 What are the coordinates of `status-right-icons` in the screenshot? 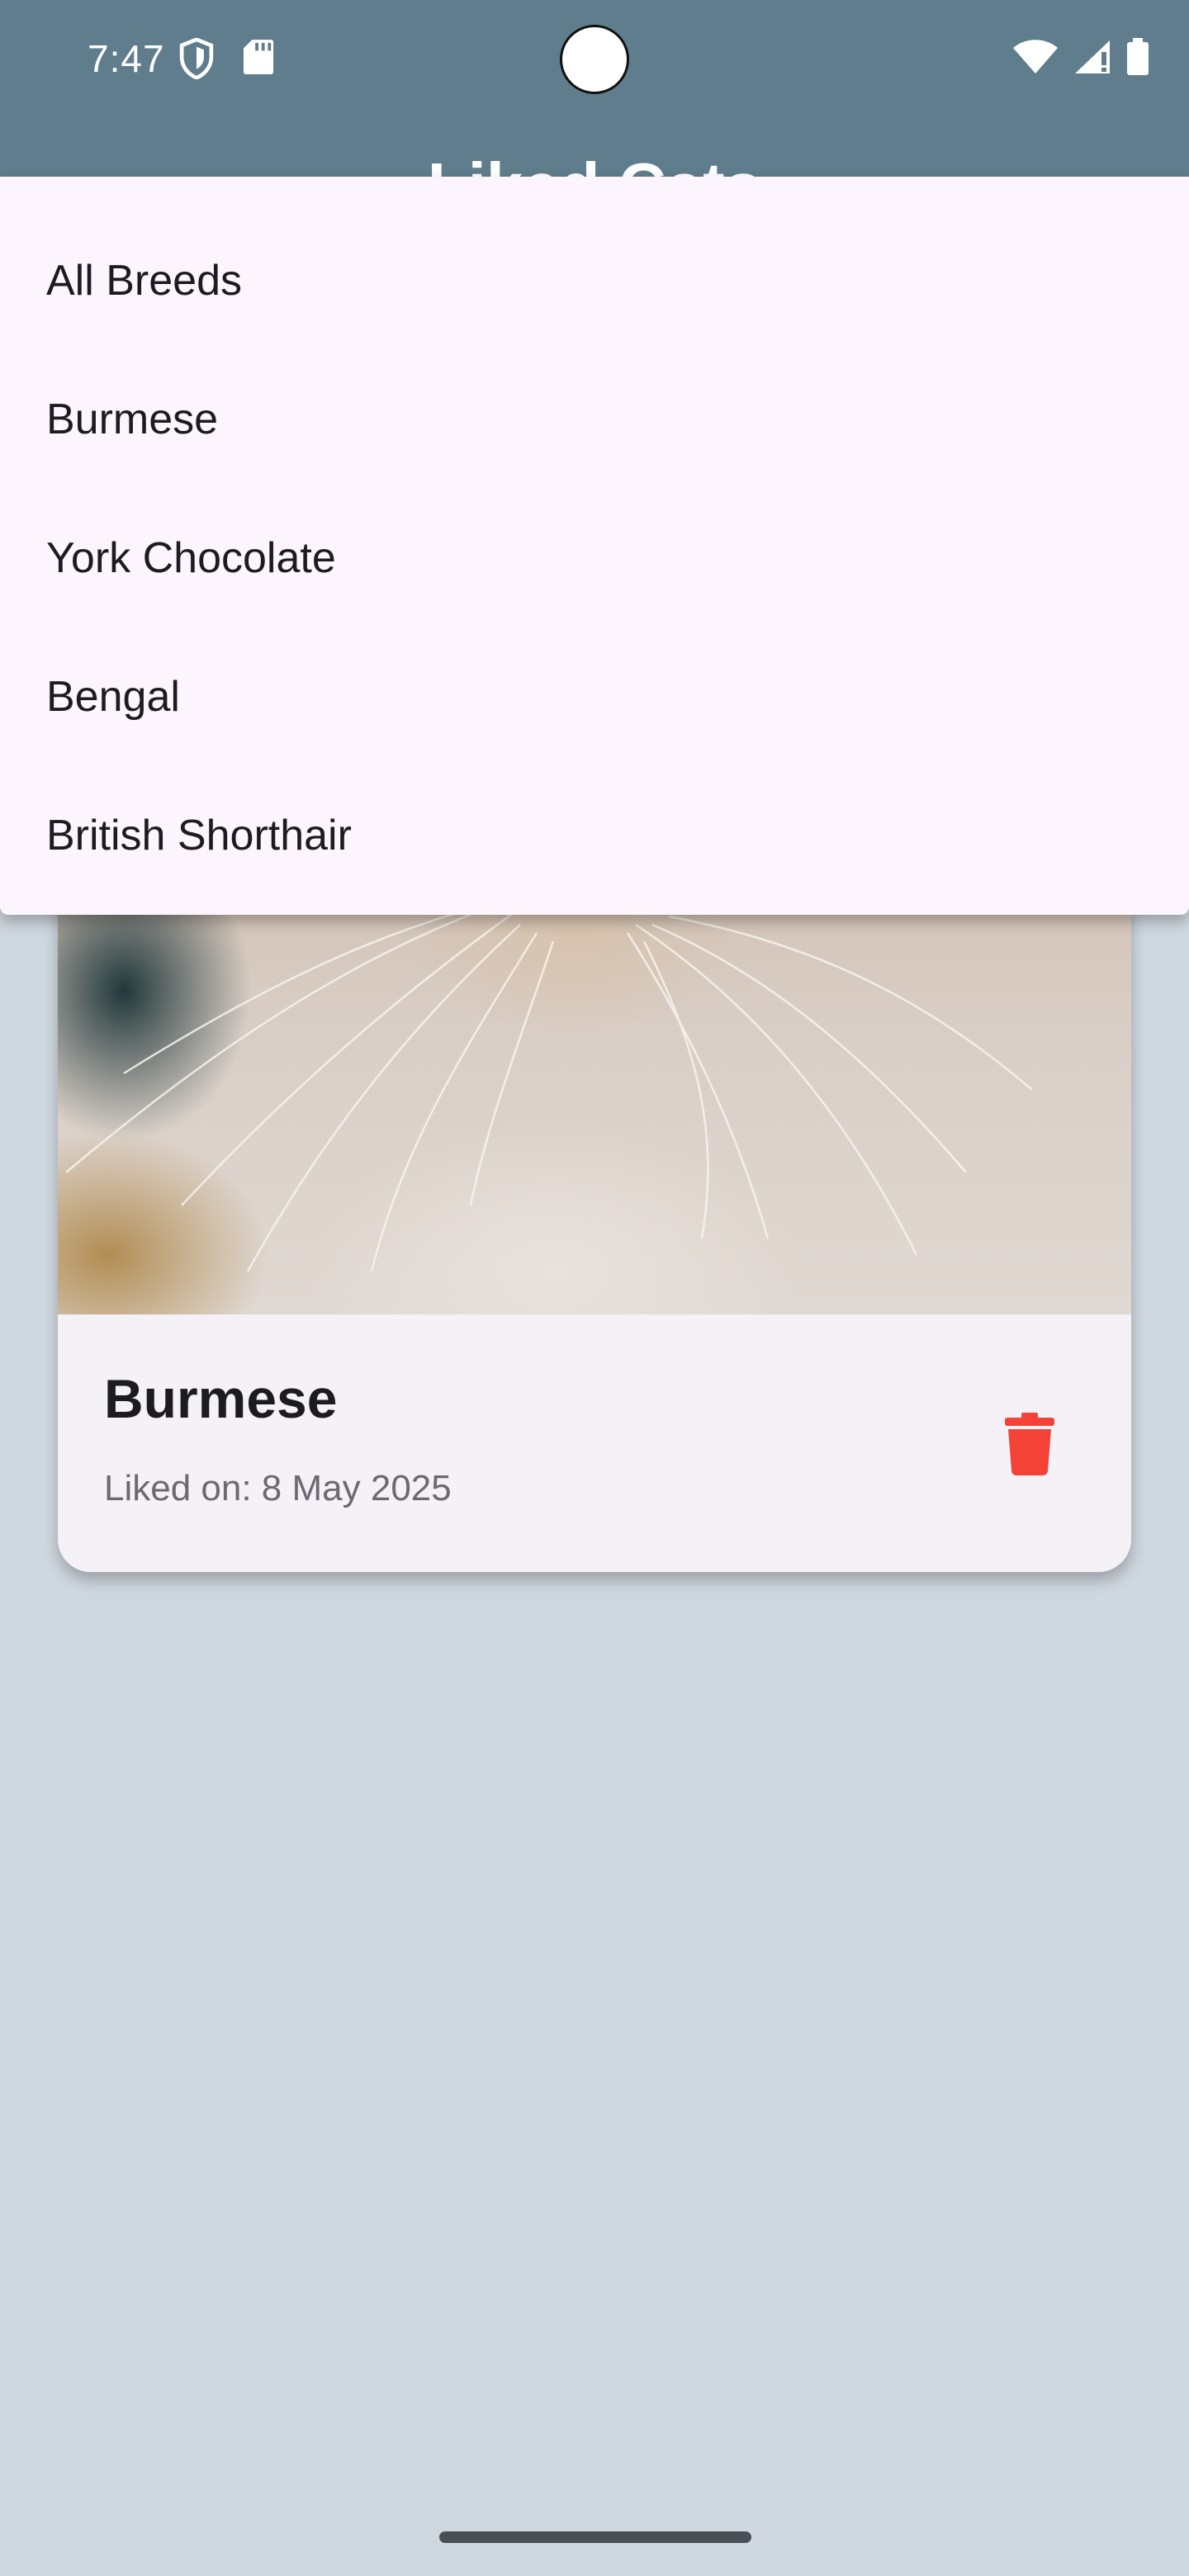 It's located at (1080, 59).